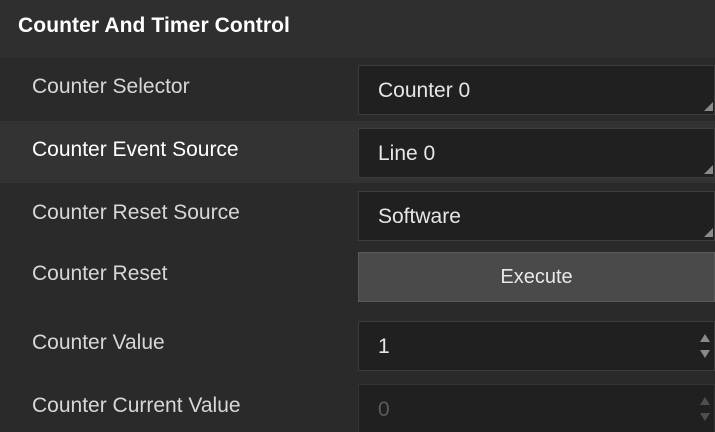  Describe the element at coordinates (384, 409) in the screenshot. I see `counter-current-value-value: 0` at that location.